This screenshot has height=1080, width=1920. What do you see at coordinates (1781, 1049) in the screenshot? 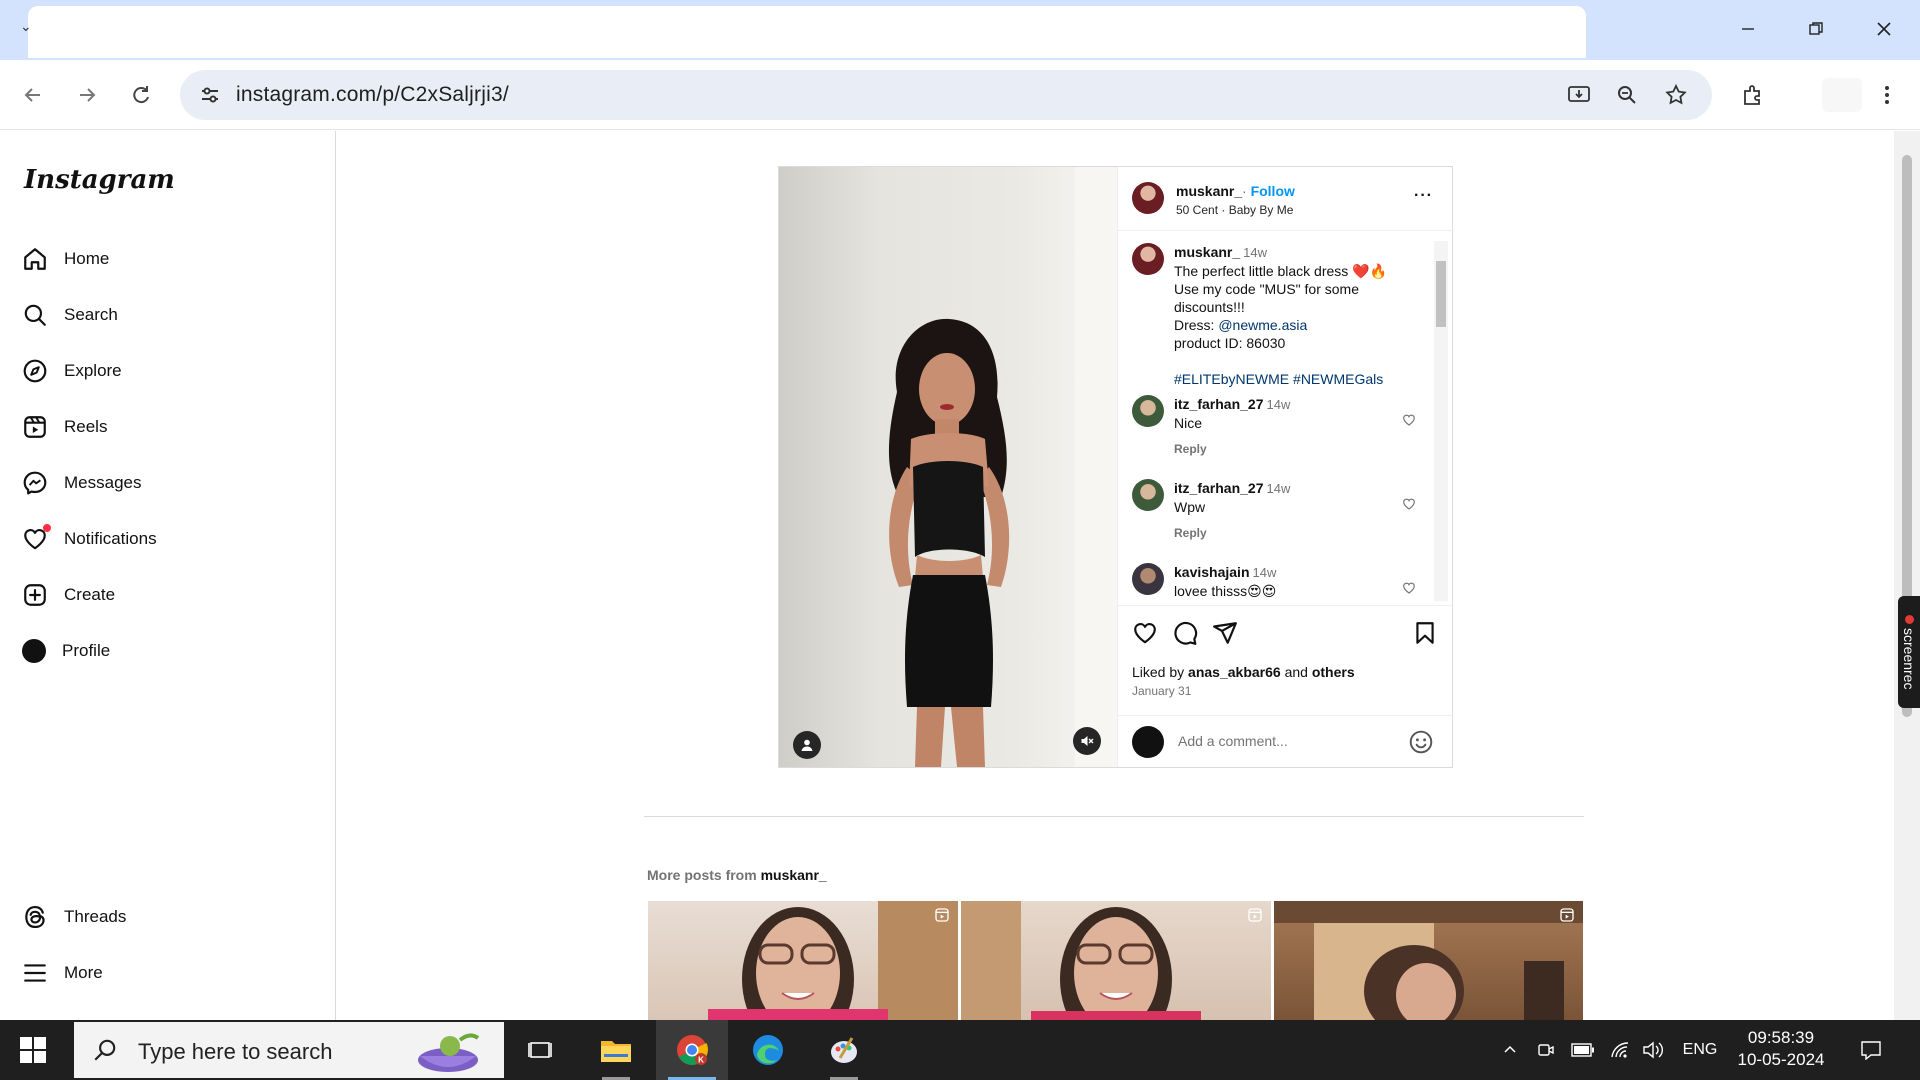
I see `taskbar-clock: 09:58:39 10-05-2024` at bounding box center [1781, 1049].